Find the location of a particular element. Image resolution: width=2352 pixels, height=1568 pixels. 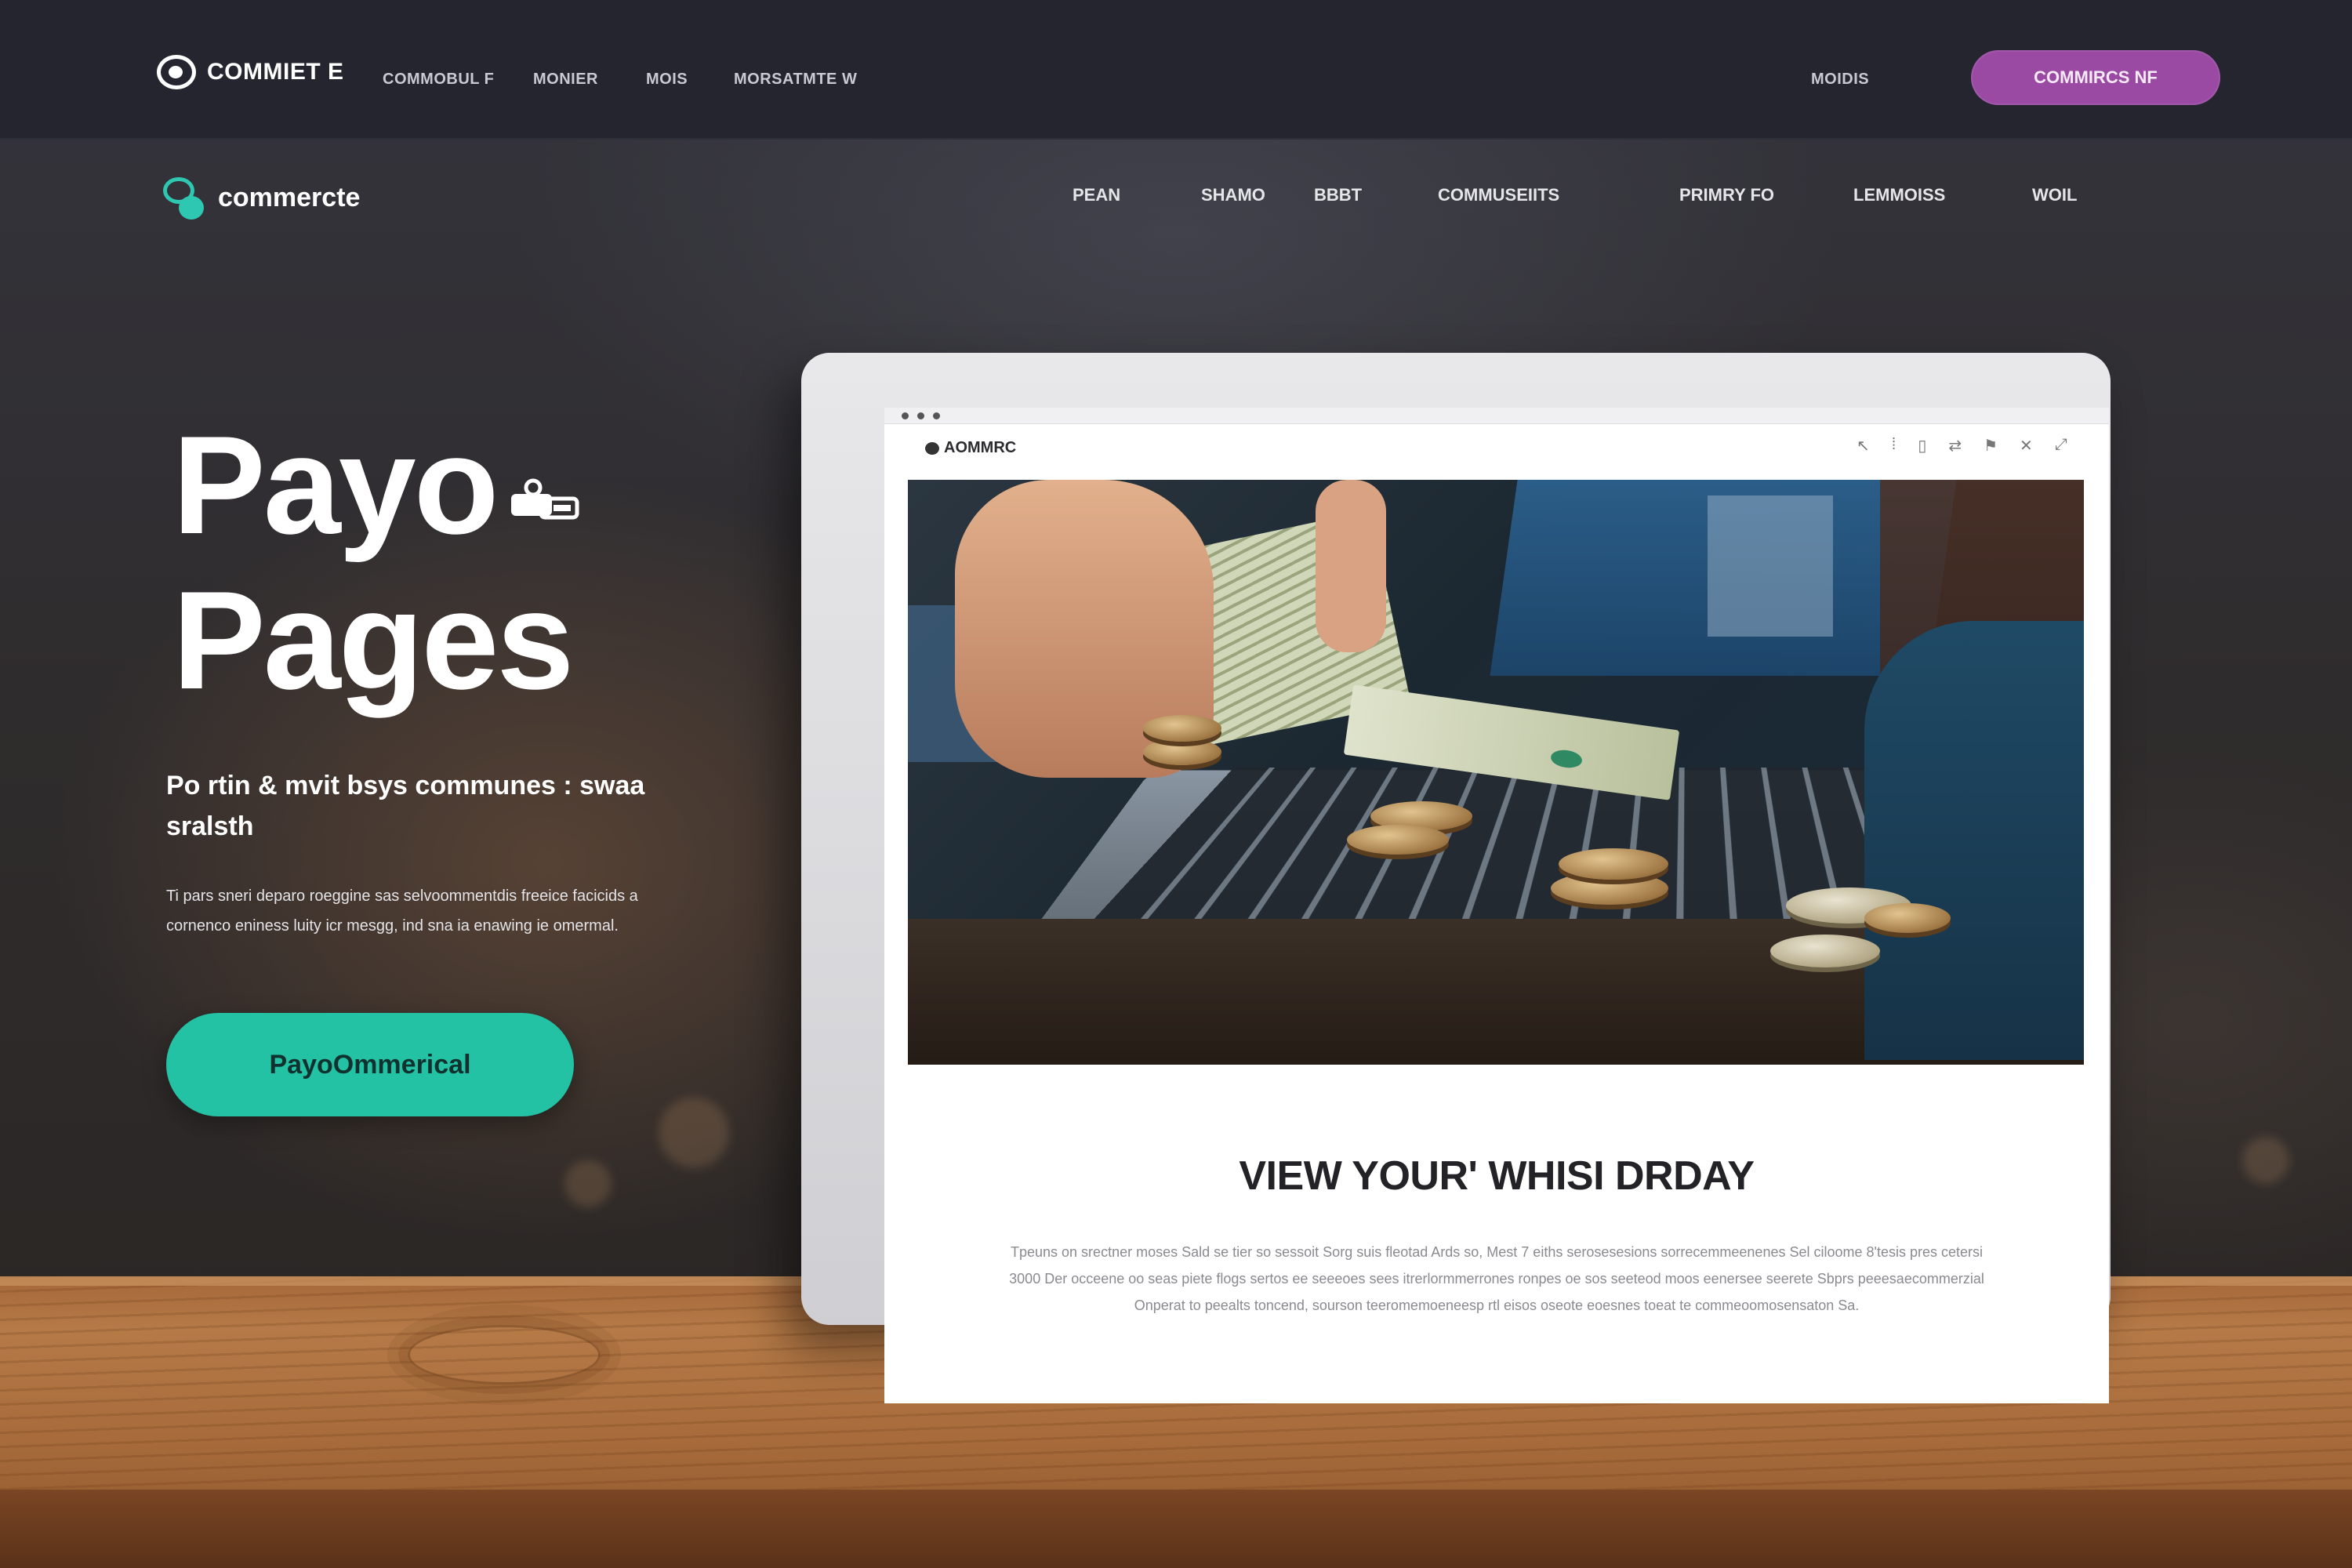

flag-icon: ⚑ is located at coordinates (1991, 446).